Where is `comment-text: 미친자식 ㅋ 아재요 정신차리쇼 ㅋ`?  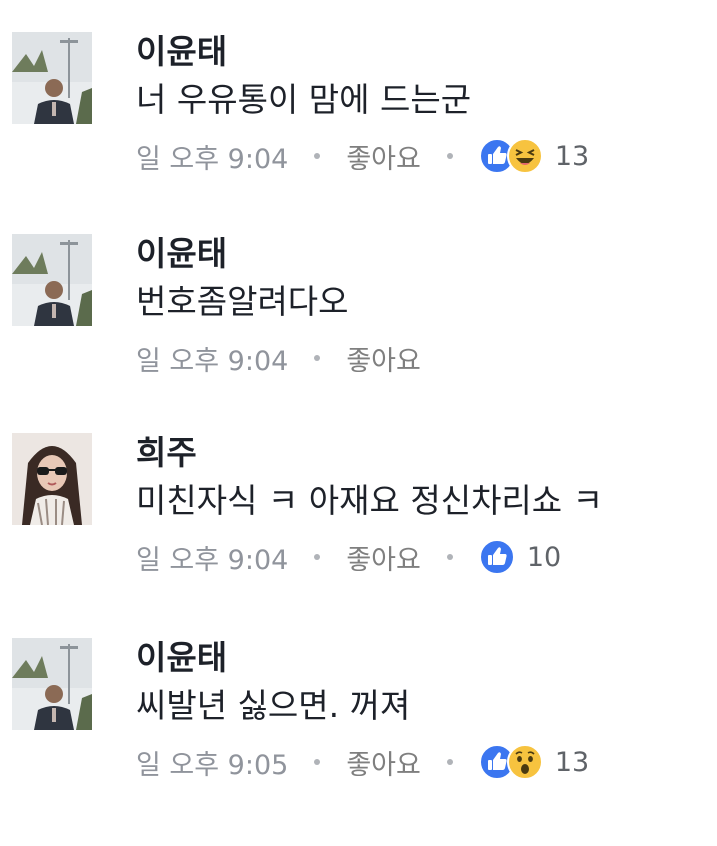 comment-text: 미친자식 ㅋ 아재요 정신차리쇼 ㅋ is located at coordinates (369, 500).